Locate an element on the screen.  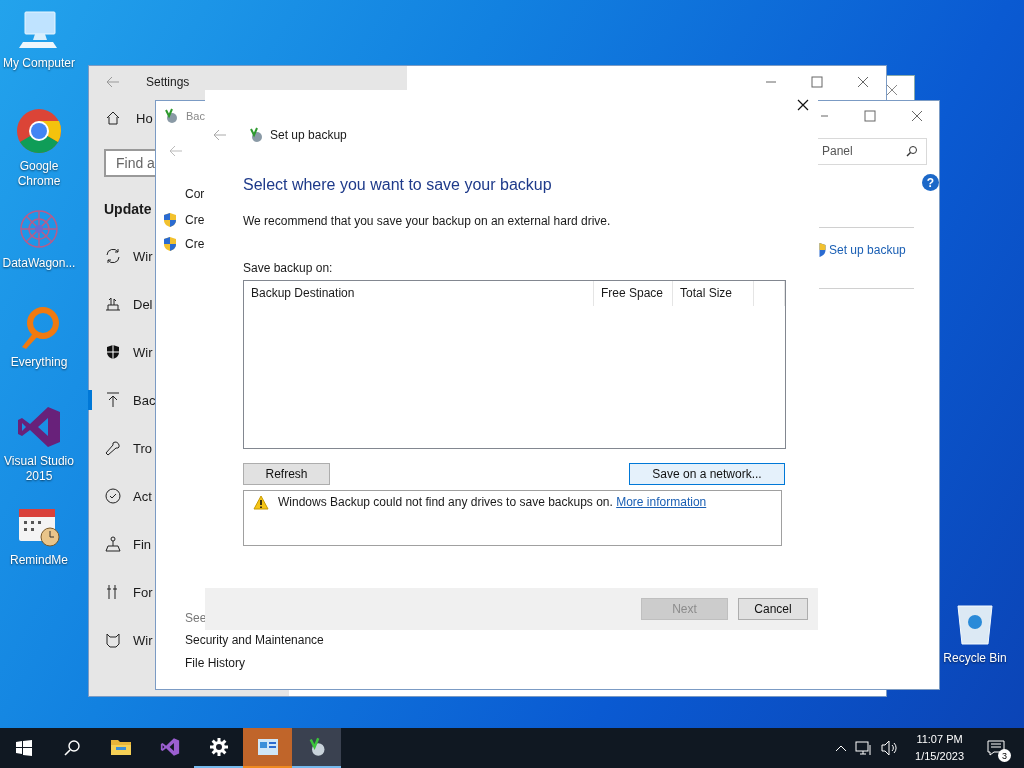
see-also-heading: See is located at coordinates (196, 619).